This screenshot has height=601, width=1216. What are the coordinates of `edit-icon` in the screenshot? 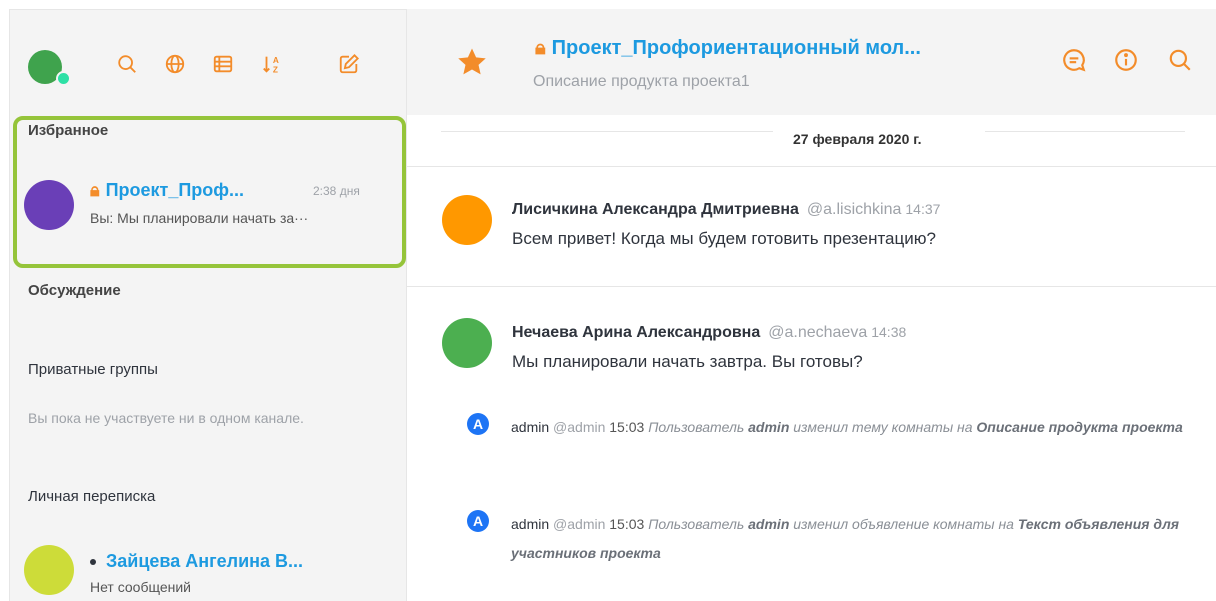 It's located at (349, 63).